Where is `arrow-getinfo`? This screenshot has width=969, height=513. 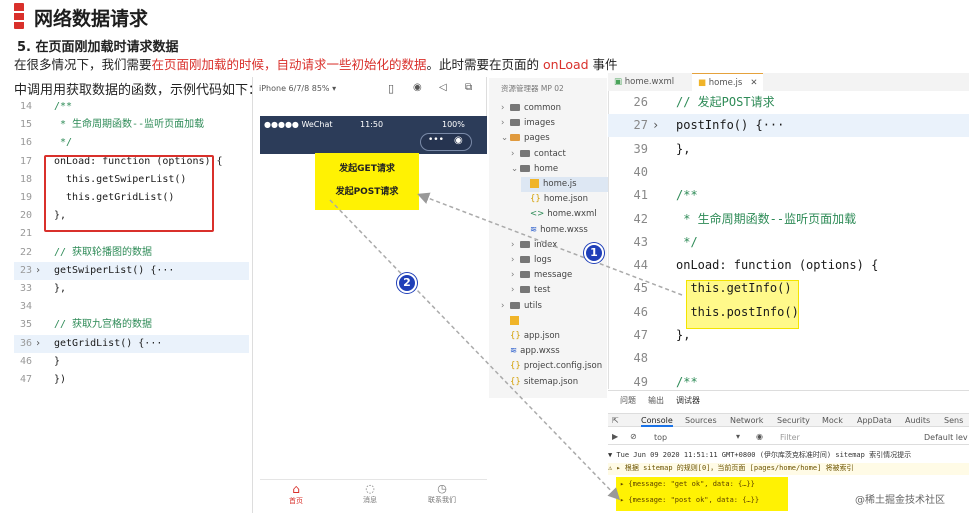
arrow-getinfo is located at coordinates (550, 244).